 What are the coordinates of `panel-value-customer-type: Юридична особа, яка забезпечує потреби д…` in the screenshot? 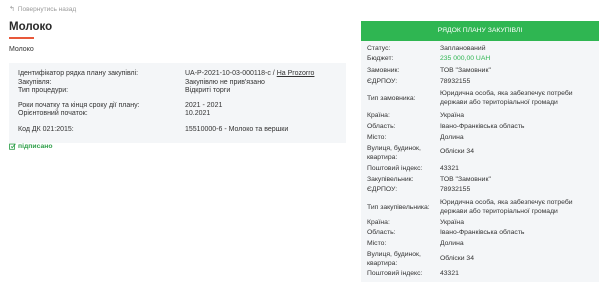 It's located at (506, 98).